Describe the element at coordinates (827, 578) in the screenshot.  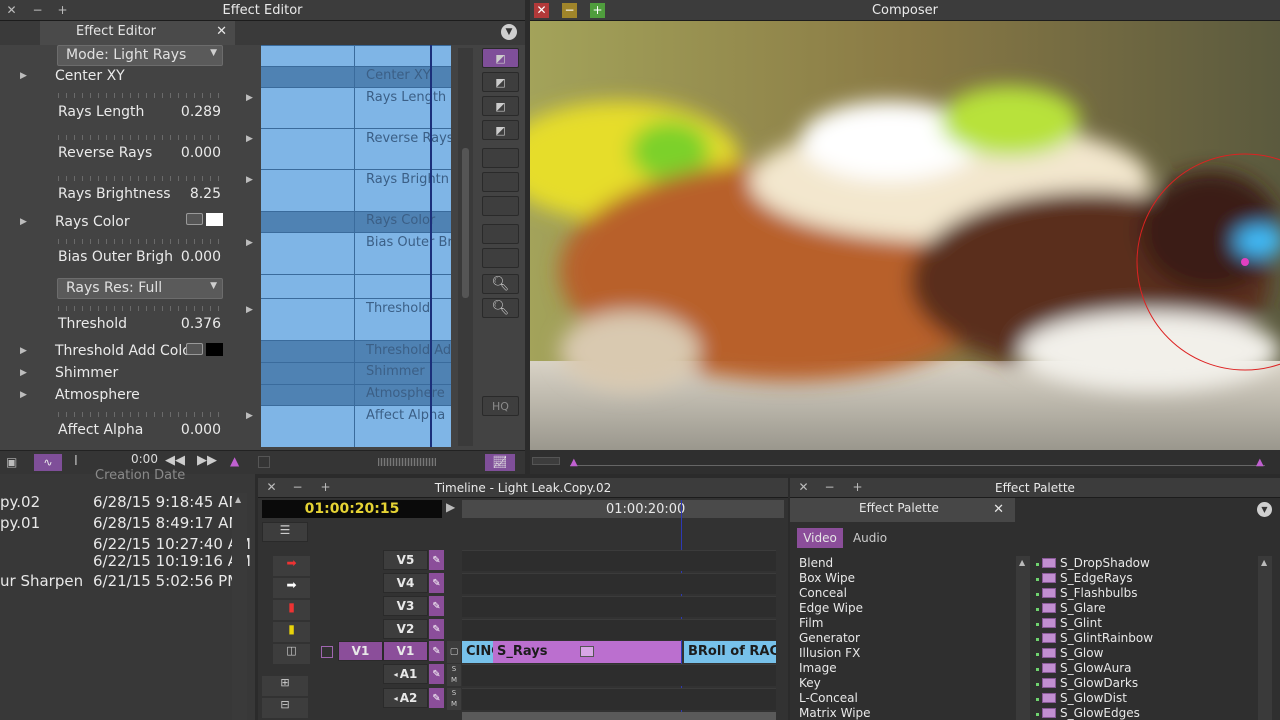
I see `category-item: Box Wipe` at that location.